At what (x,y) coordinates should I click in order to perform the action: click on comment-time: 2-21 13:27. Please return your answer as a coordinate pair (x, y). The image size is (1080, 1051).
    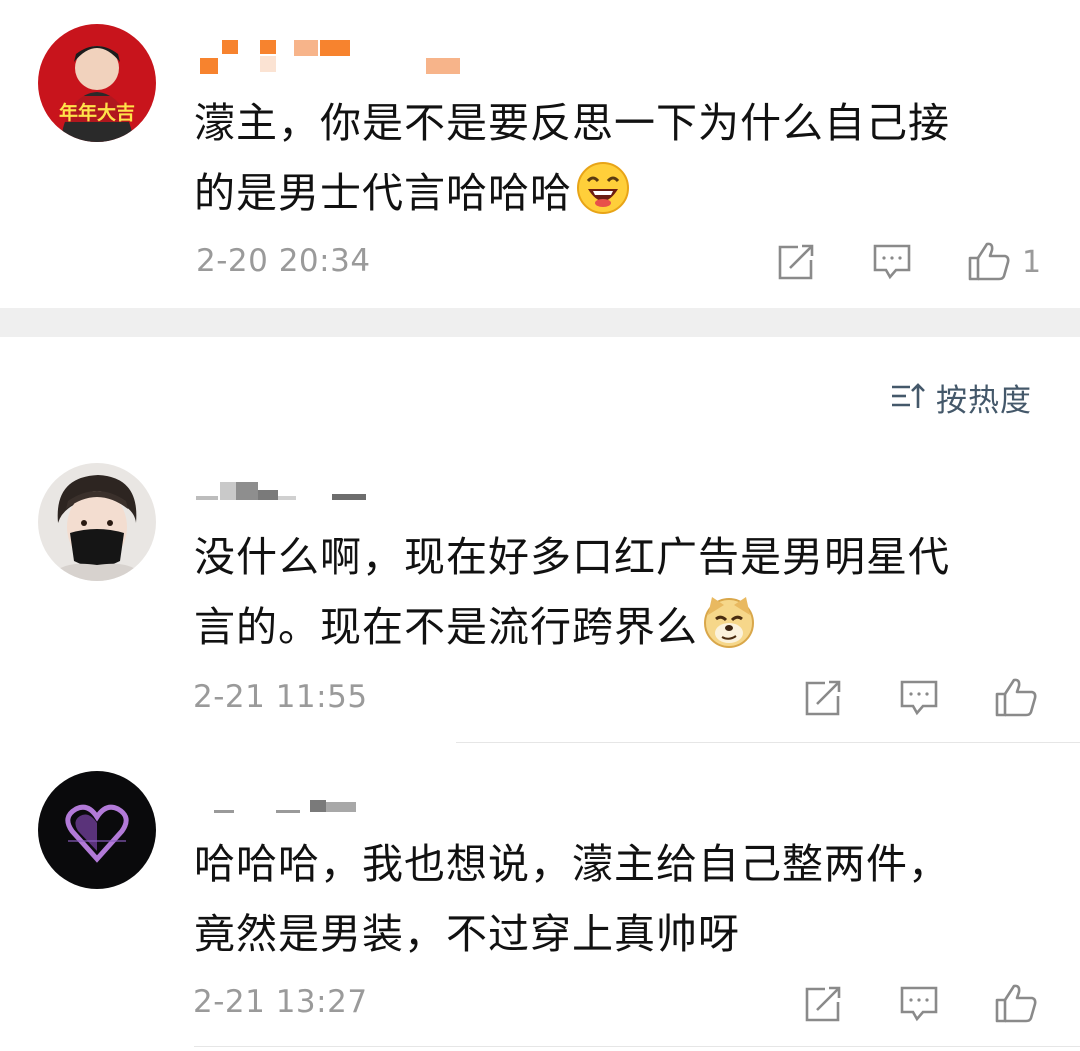
    Looking at the image, I should click on (280, 1002).